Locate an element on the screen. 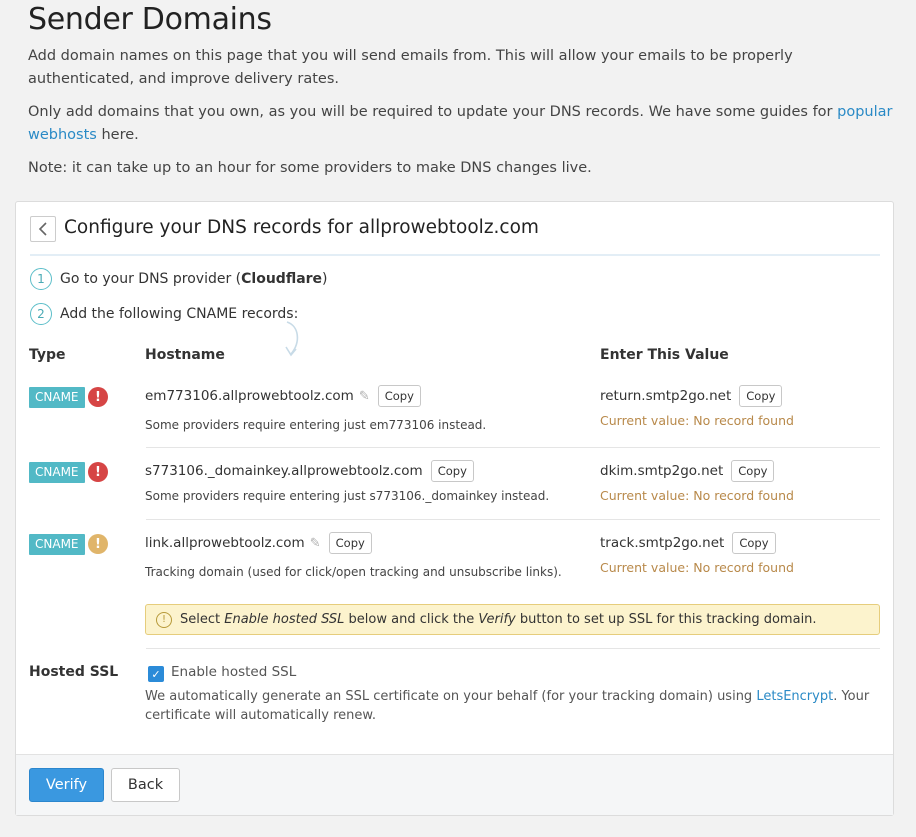 This screenshot has width=916, height=837. value-cell: dkim.smtp2go.net Copy is located at coordinates (687, 471).